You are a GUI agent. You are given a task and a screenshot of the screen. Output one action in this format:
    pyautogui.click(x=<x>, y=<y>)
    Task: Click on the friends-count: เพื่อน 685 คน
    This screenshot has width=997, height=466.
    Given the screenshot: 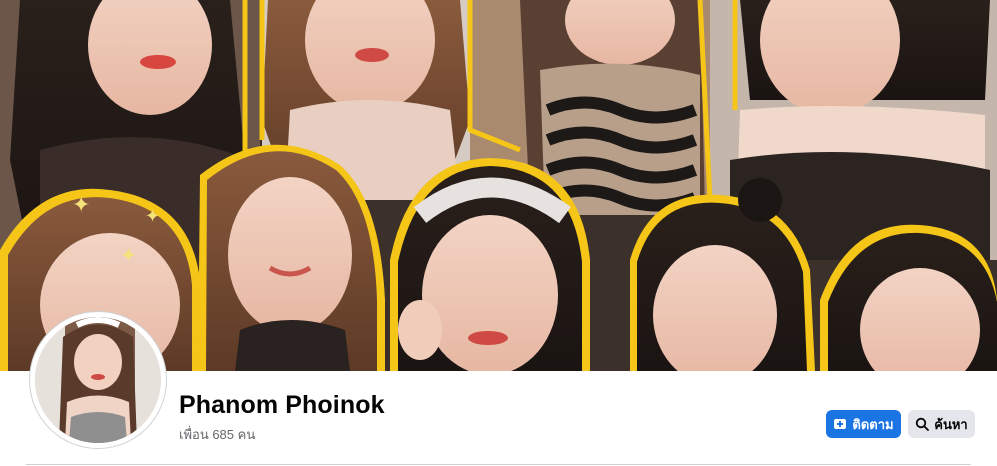 What is the action you would take?
    pyautogui.click(x=217, y=434)
    